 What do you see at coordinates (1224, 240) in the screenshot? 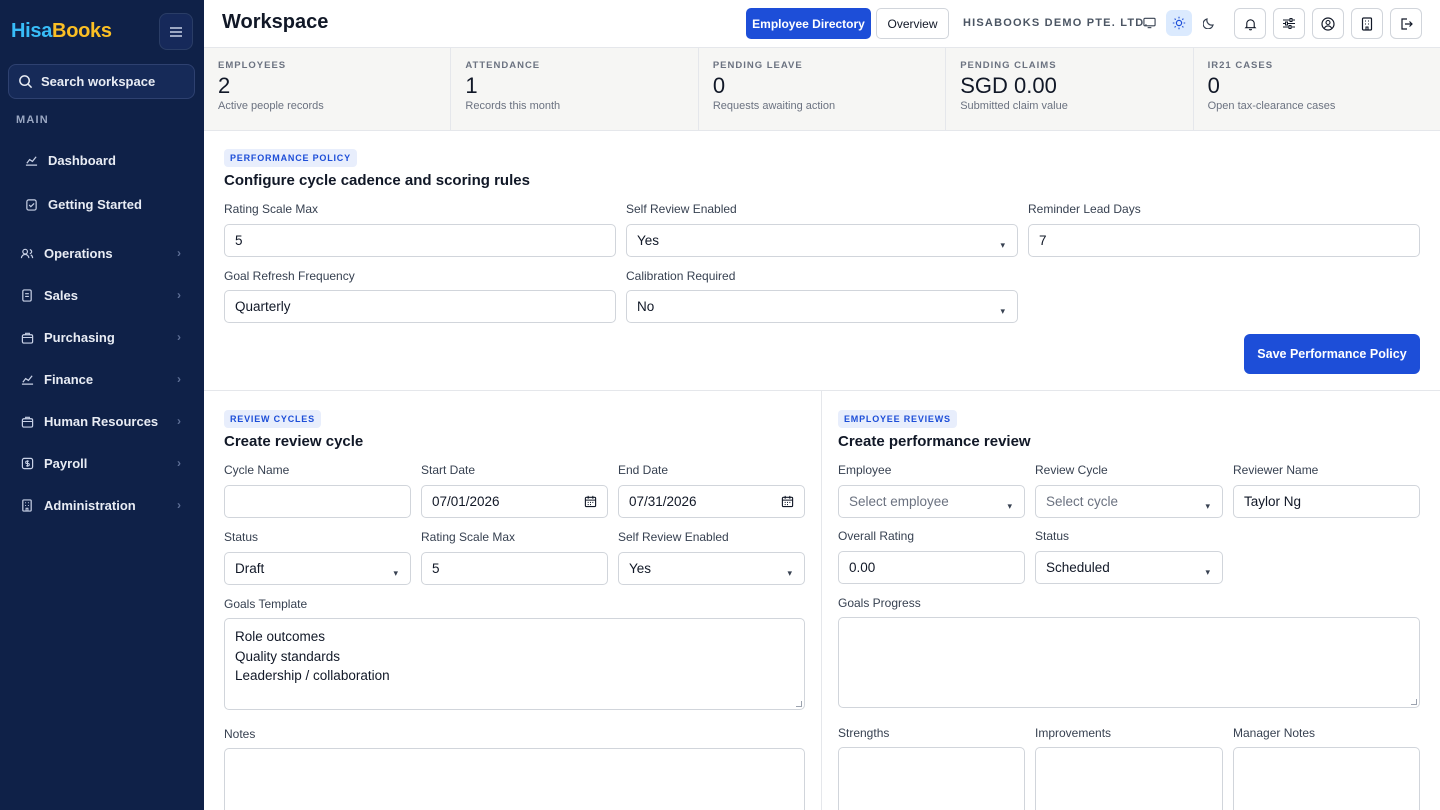
I see `policy-reminder-days-input: 7` at bounding box center [1224, 240].